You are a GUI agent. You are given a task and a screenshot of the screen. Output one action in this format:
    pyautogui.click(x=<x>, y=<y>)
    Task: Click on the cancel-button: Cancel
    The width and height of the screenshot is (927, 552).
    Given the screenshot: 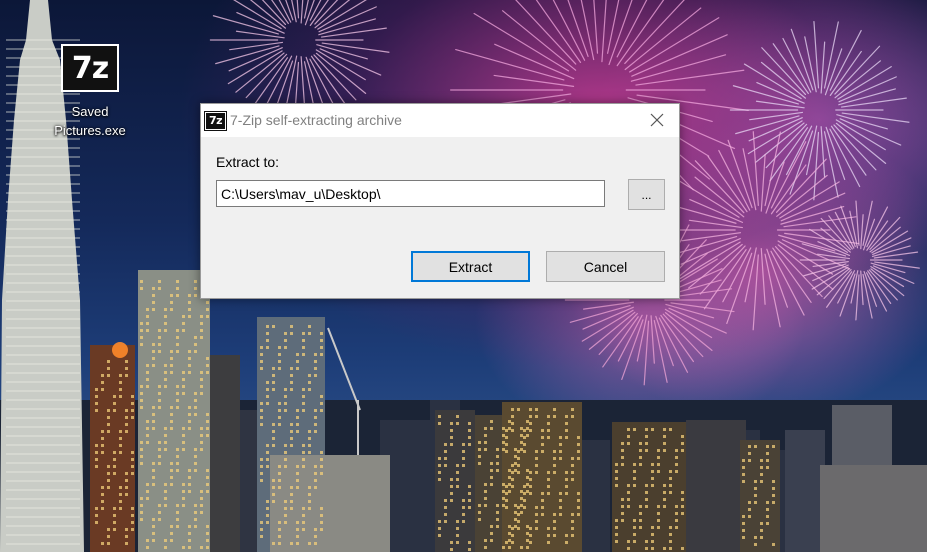 What is the action you would take?
    pyautogui.click(x=605, y=266)
    